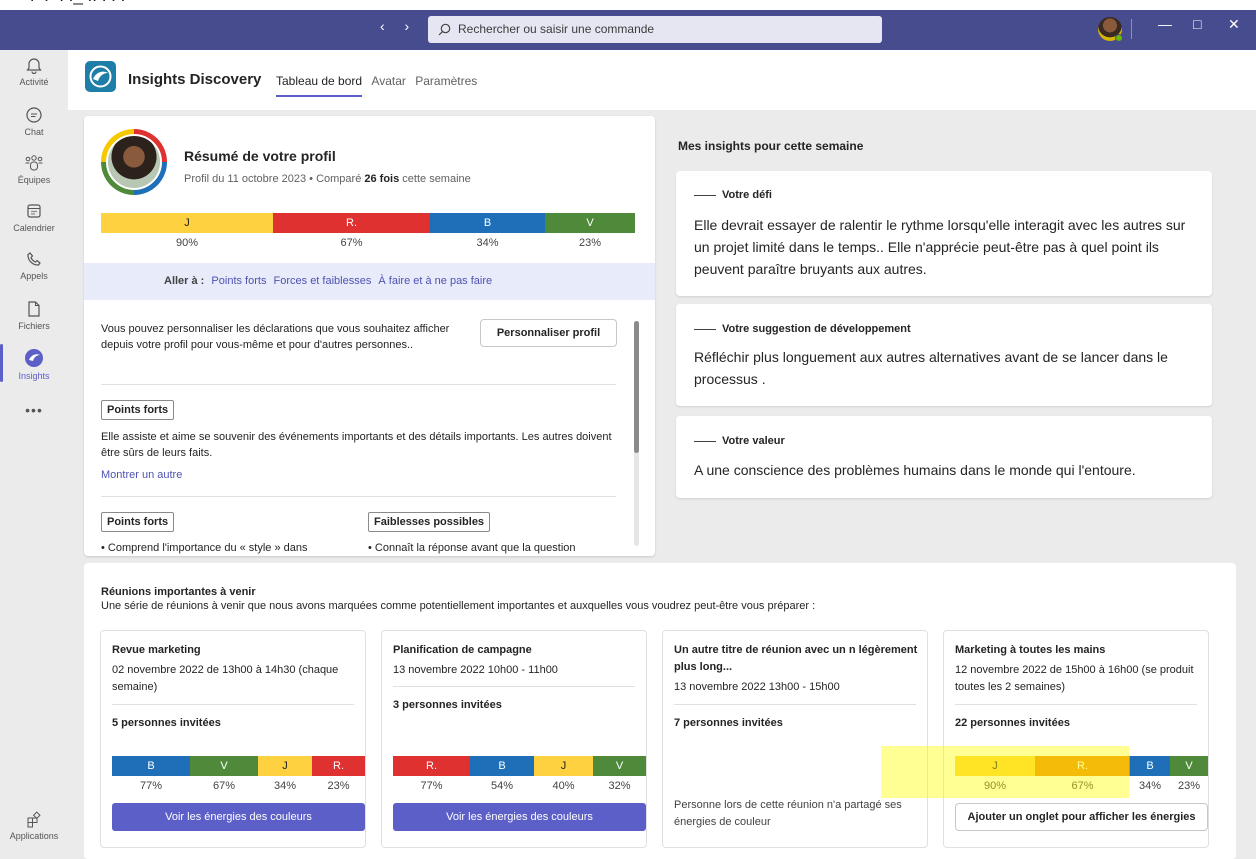 The image size is (1256, 859). I want to click on rail-item-files: Fichiers, so click(34, 315).